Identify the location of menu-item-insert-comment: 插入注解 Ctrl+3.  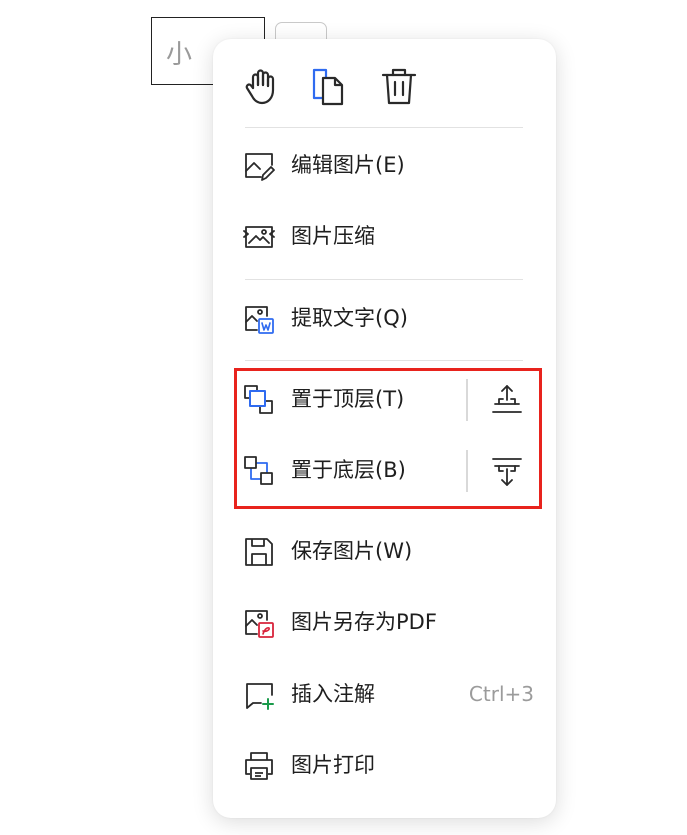
(384, 695).